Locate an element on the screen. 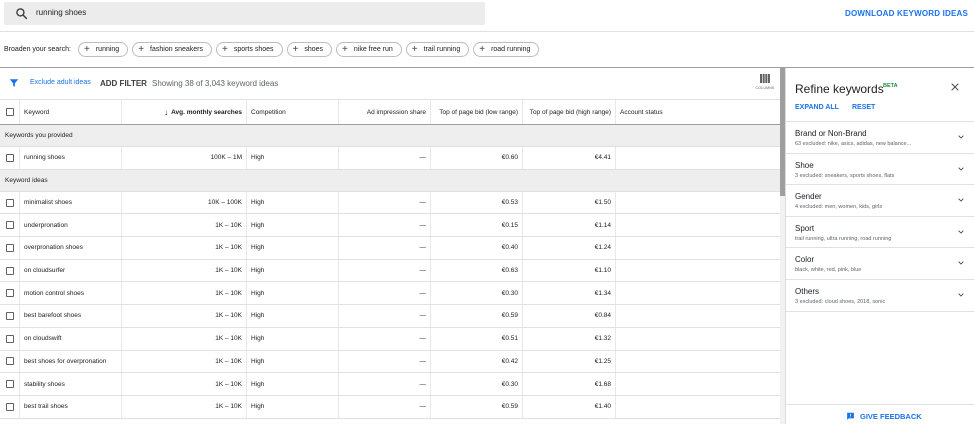 The width and height of the screenshot is (974, 424). bid-high-cell: €4.41 is located at coordinates (569, 158).